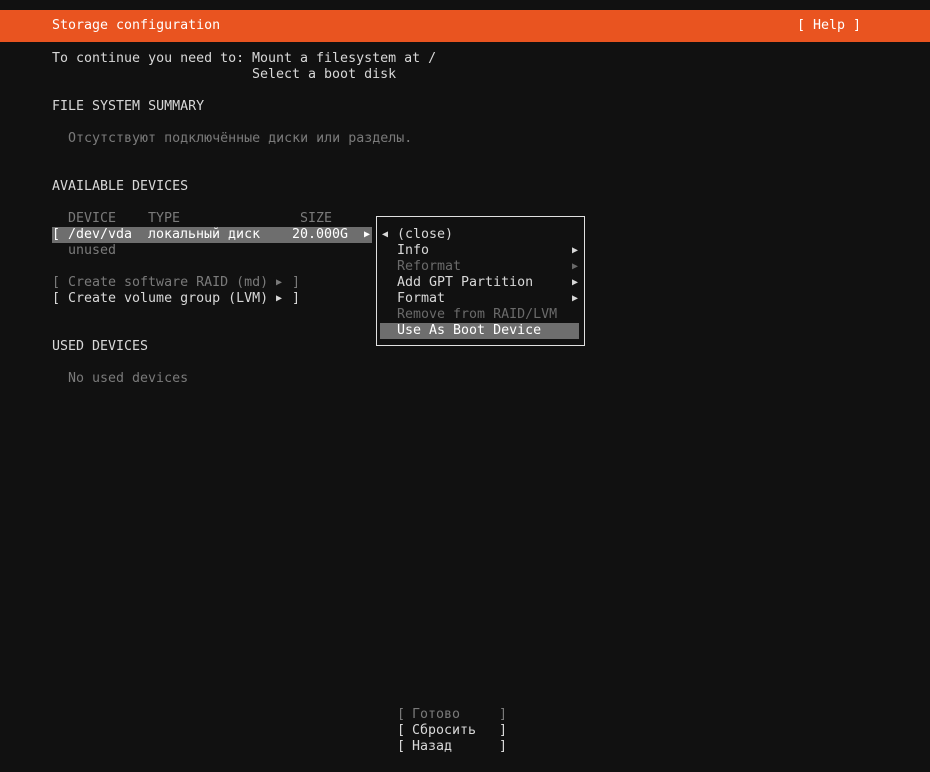 The width and height of the screenshot is (930, 772). Describe the element at coordinates (479, 299) in the screenshot. I see `menu-item-format: Format ▶` at that location.